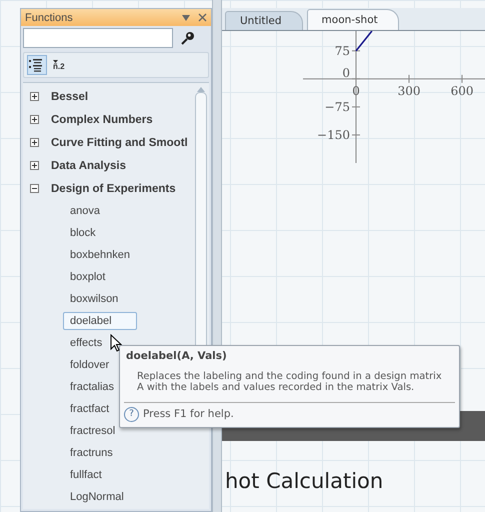  I want to click on category-item: Complex Numbers, so click(108, 119).